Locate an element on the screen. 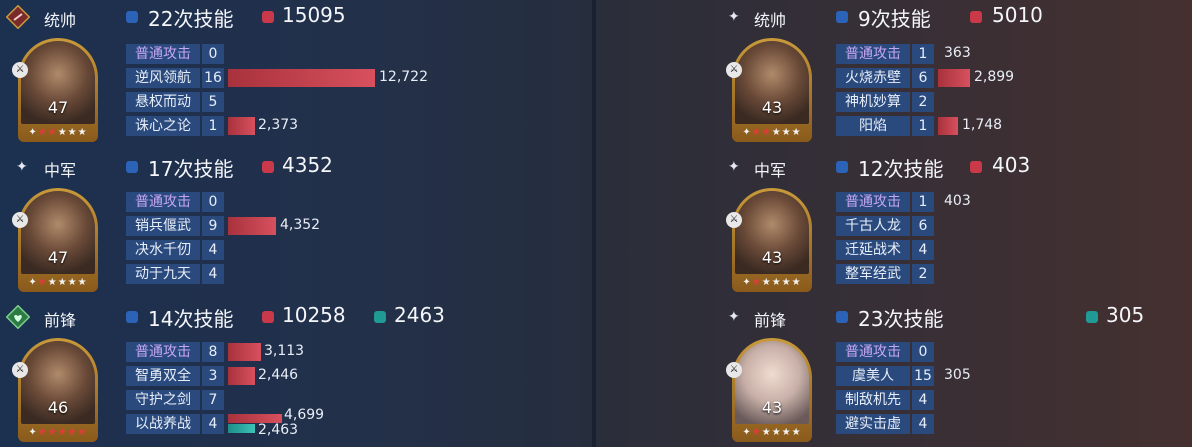 The image size is (1192, 447). skill-row: 普通攻击 8 is located at coordinates (176, 352).